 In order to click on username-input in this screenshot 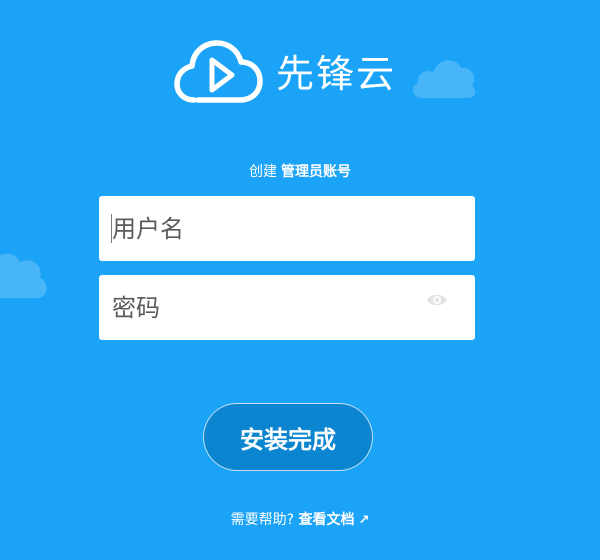, I will do `click(287, 228)`.